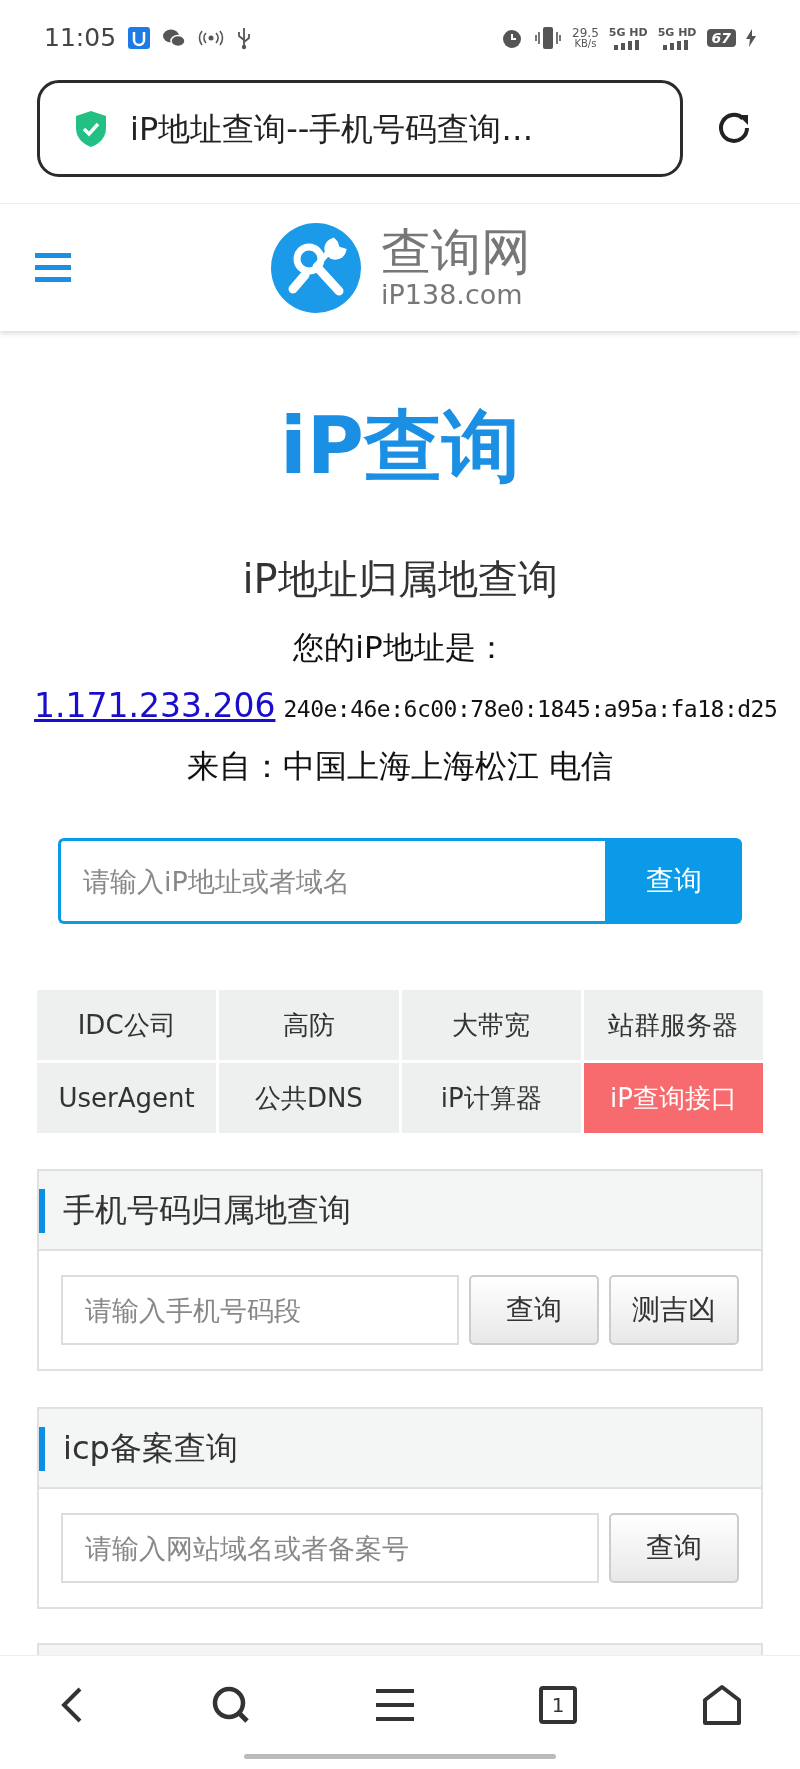 The width and height of the screenshot is (800, 1769). What do you see at coordinates (558, 1705) in the screenshot?
I see `tabs-button: 1` at bounding box center [558, 1705].